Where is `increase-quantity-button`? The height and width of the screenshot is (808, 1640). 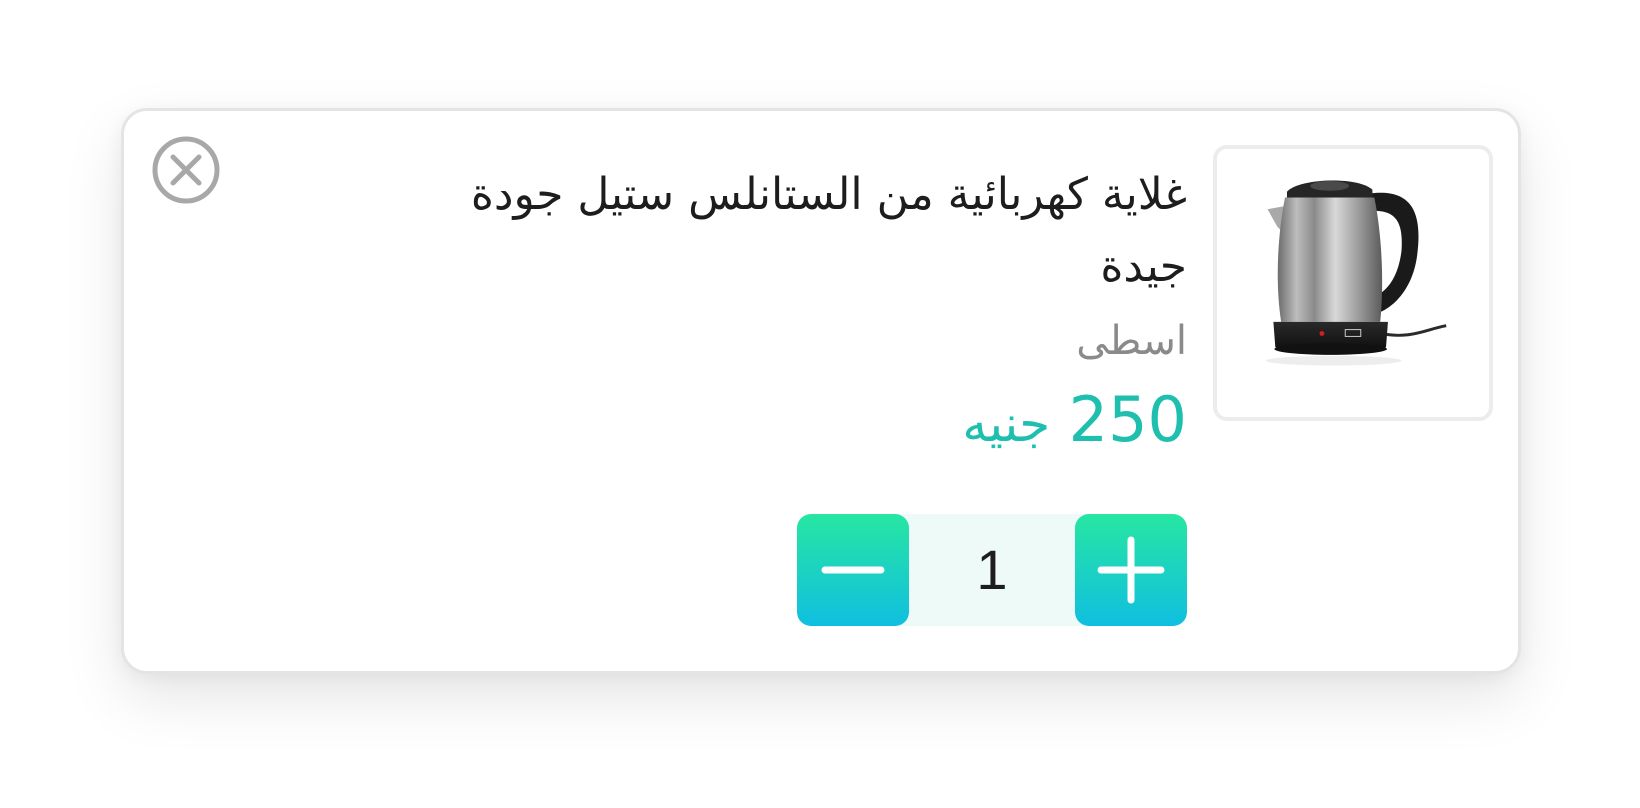
increase-quantity-button is located at coordinates (1131, 570).